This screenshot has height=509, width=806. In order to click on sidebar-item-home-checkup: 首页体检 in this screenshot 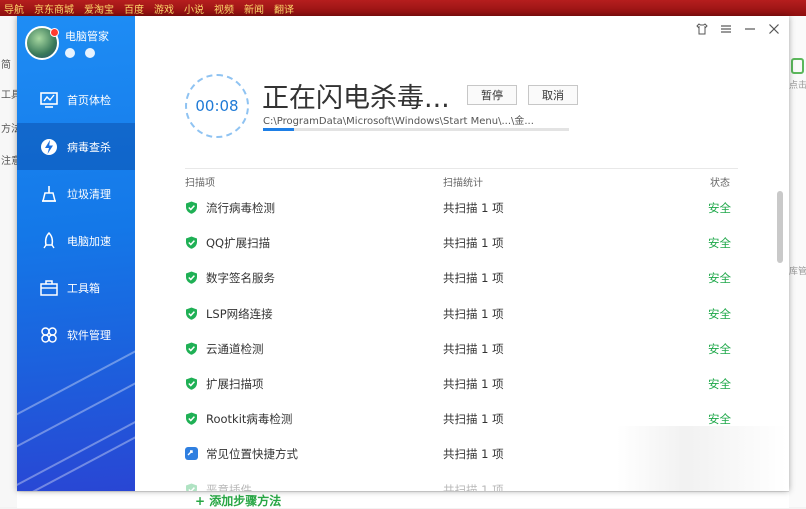, I will do `click(76, 99)`.